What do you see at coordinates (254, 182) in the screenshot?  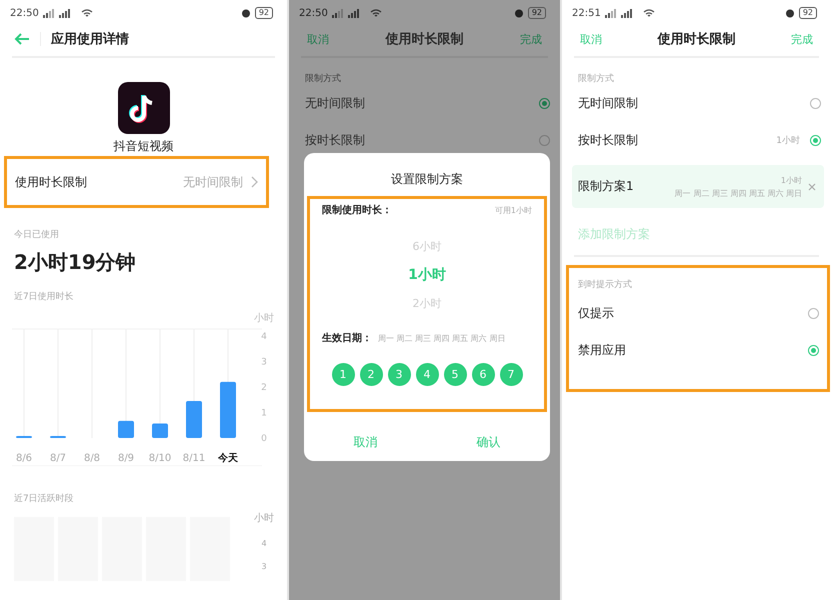 I see `chevron-icon` at bounding box center [254, 182].